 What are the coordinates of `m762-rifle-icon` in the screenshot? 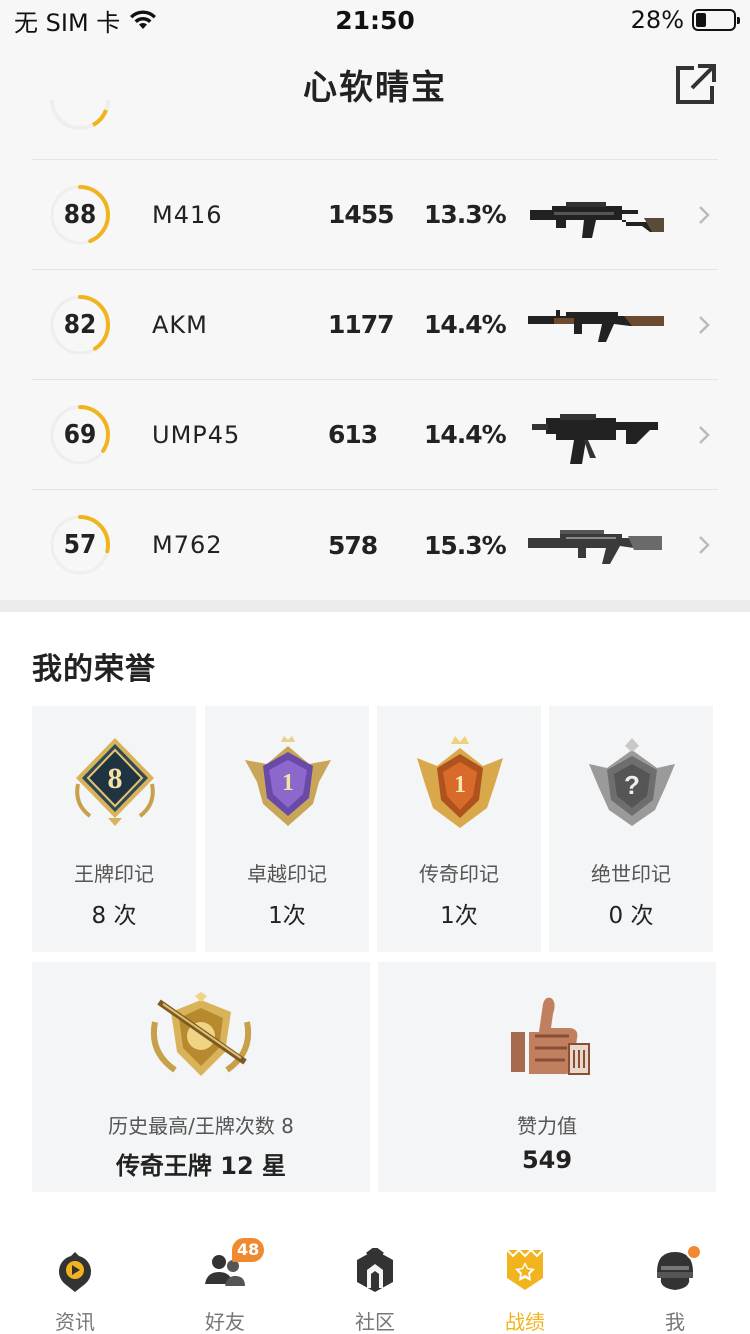 It's located at (595, 547).